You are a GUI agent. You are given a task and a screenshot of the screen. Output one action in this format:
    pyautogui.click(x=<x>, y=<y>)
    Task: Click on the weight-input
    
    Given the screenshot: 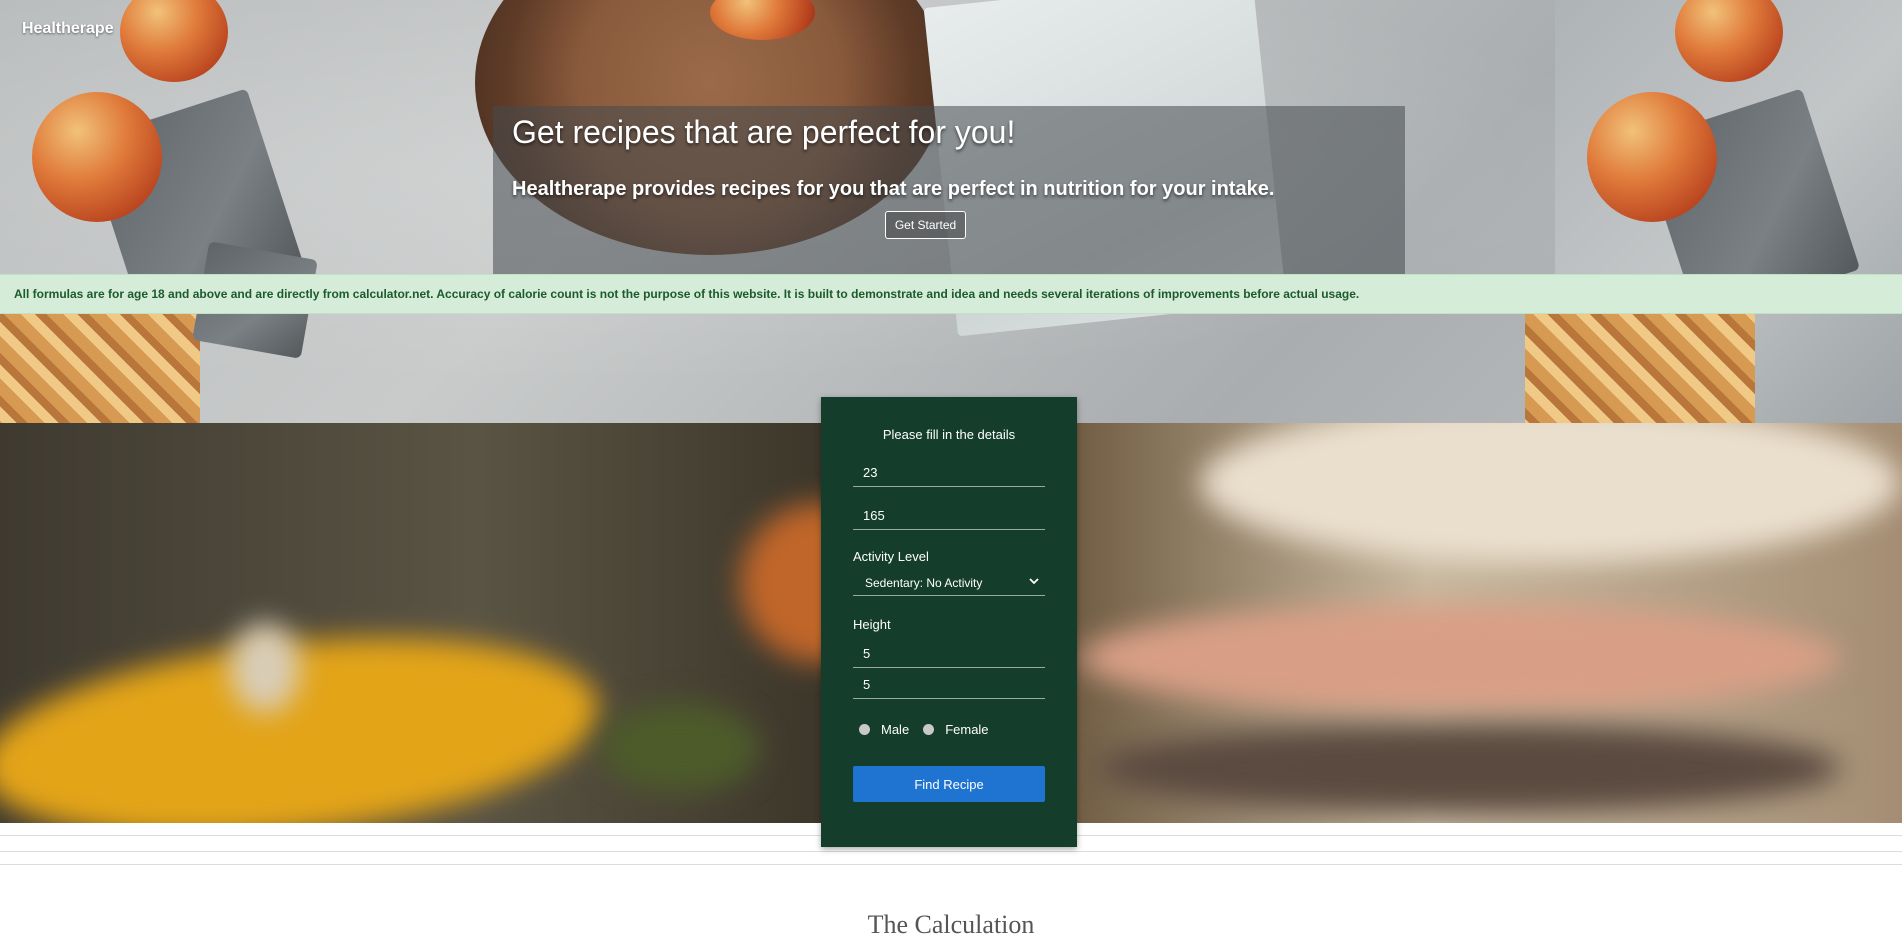 What is the action you would take?
    pyautogui.click(x=949, y=516)
    